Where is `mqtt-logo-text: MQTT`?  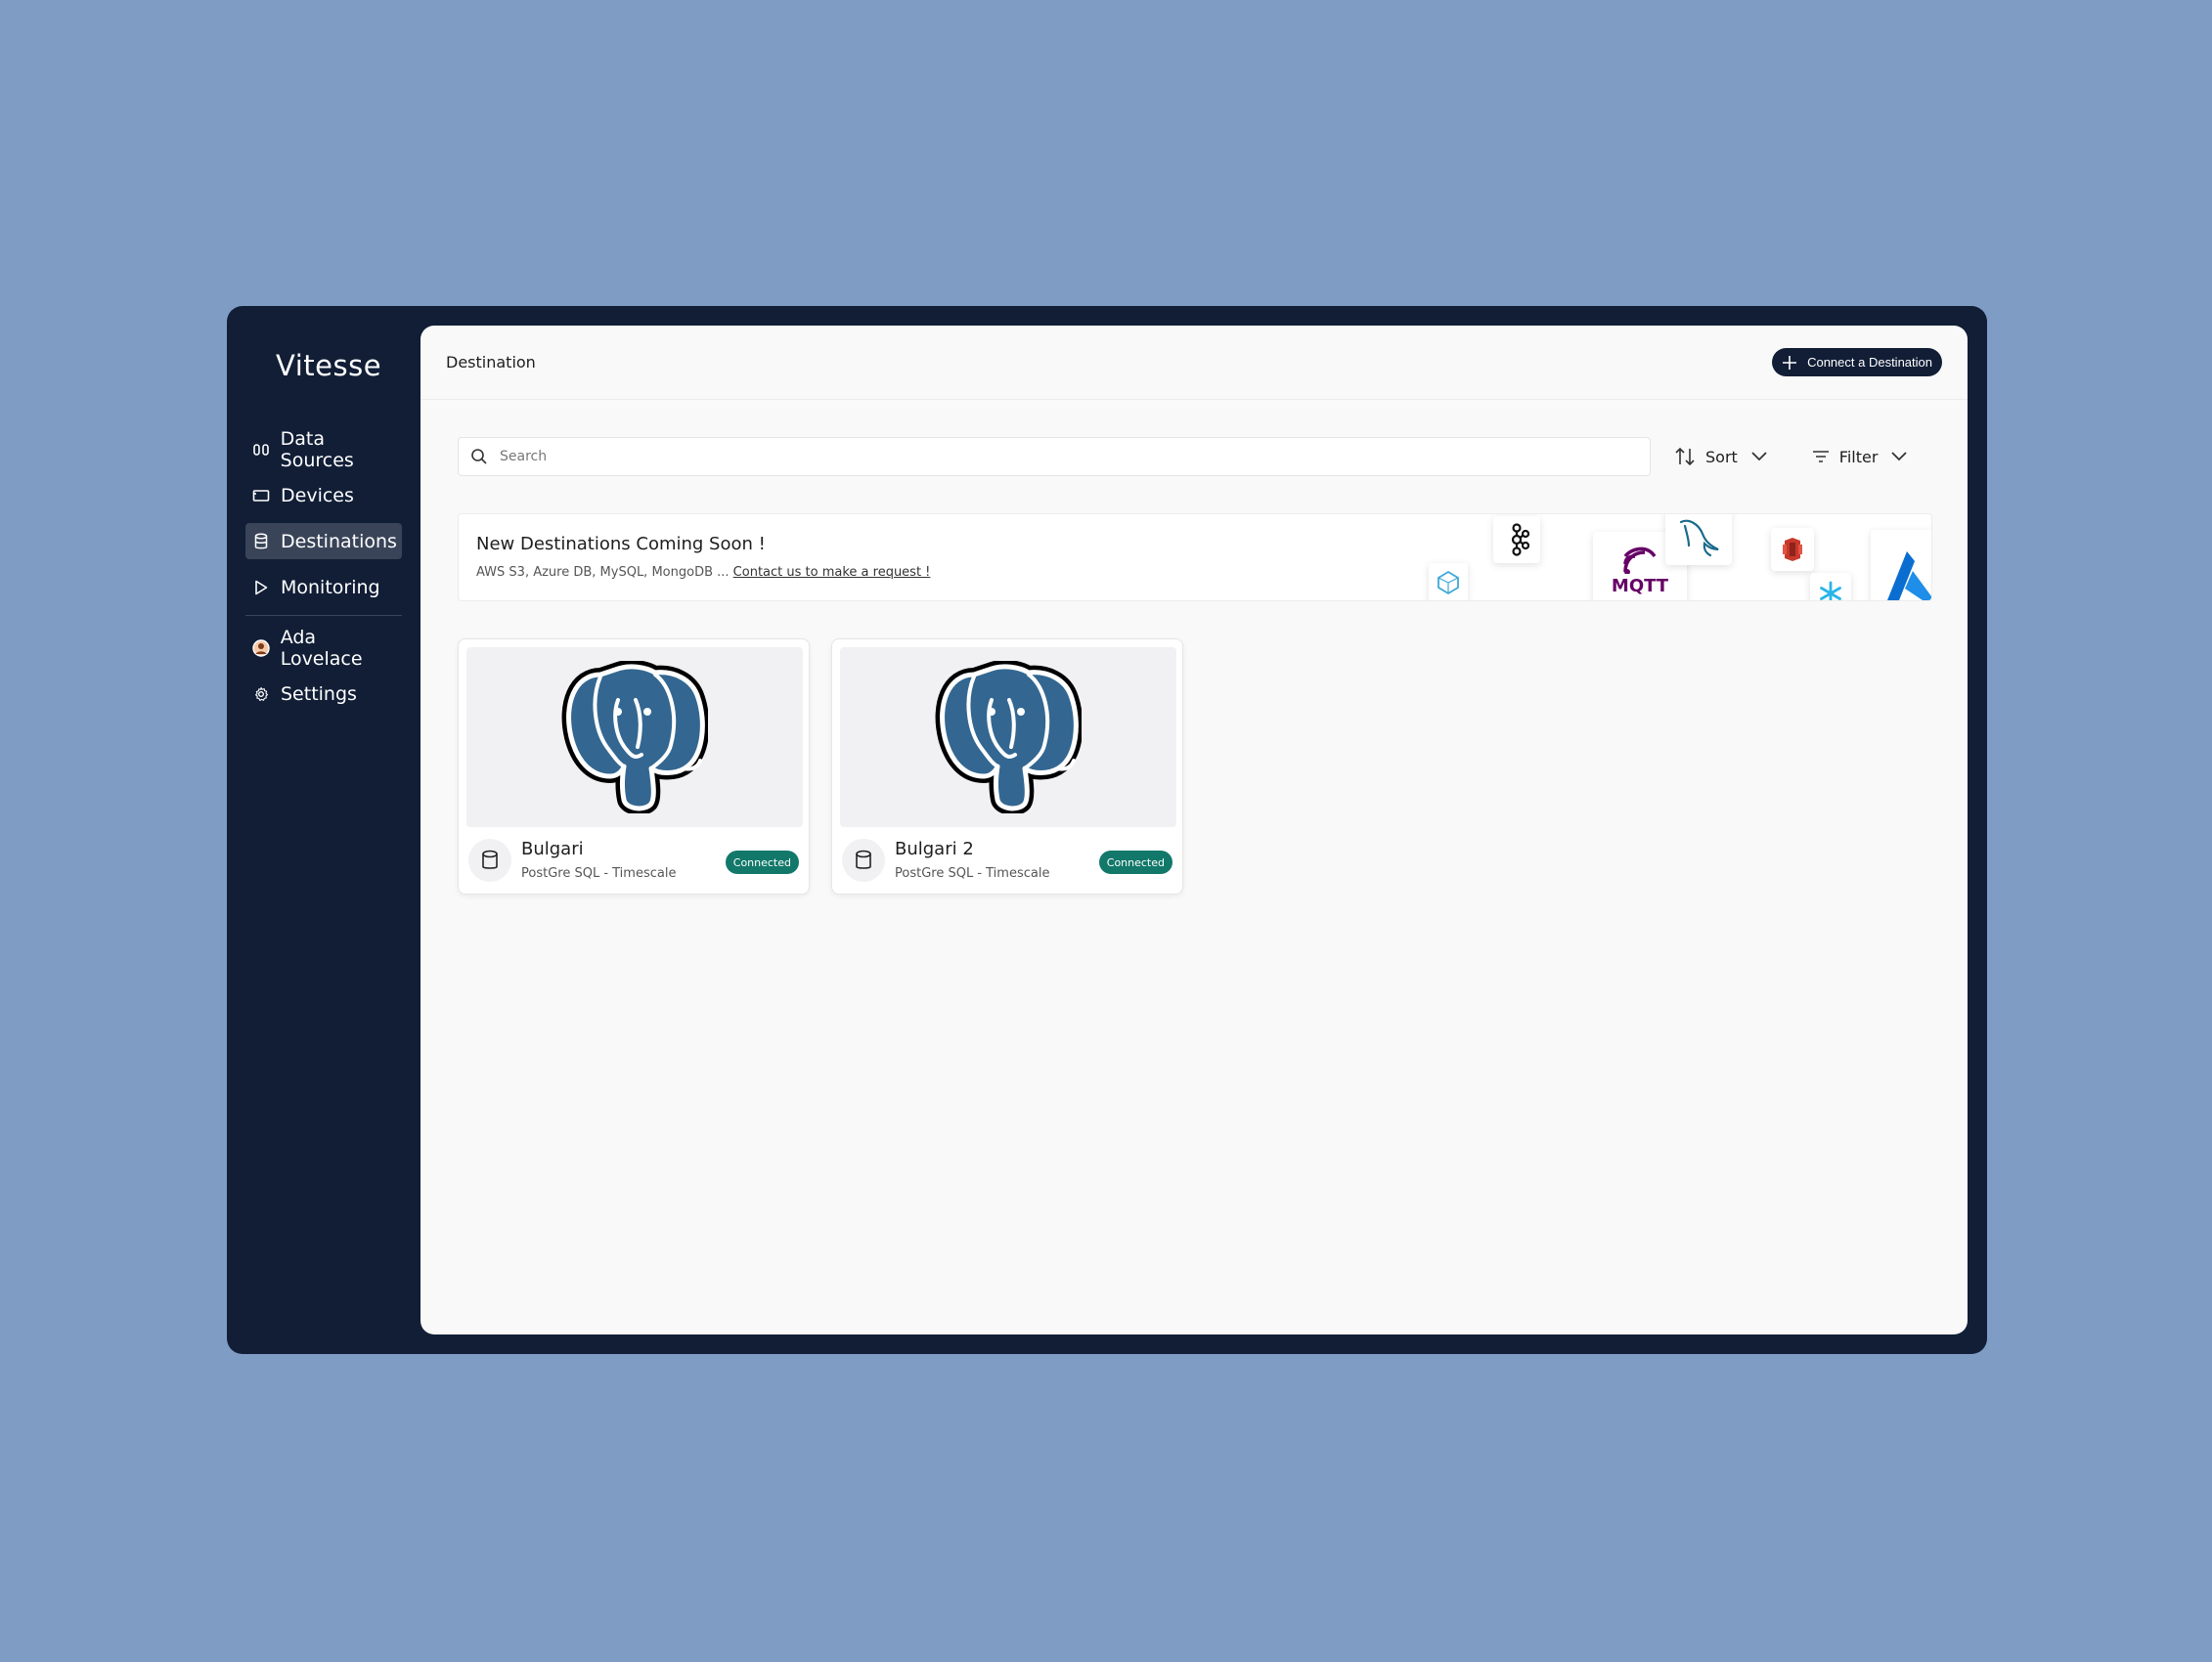 mqtt-logo-text: MQTT is located at coordinates (1640, 585).